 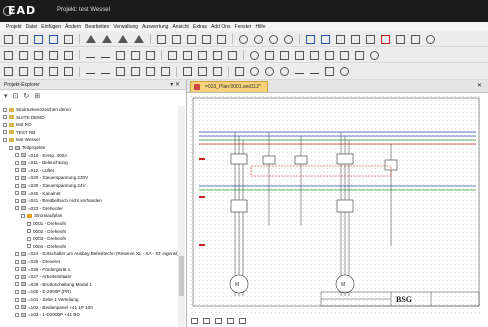 What do you see at coordinates (400, 39) in the screenshot?
I see `report-icon` at bounding box center [400, 39].